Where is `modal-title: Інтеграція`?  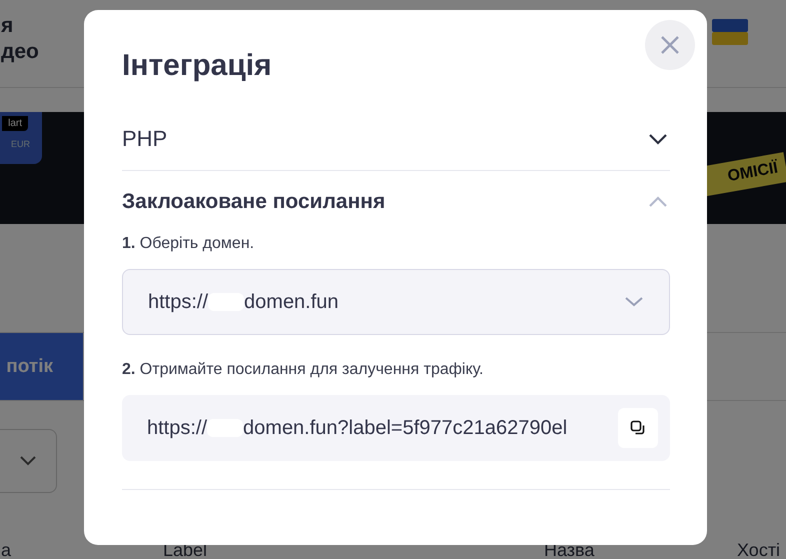
modal-title: Інтеграція is located at coordinates (197, 66).